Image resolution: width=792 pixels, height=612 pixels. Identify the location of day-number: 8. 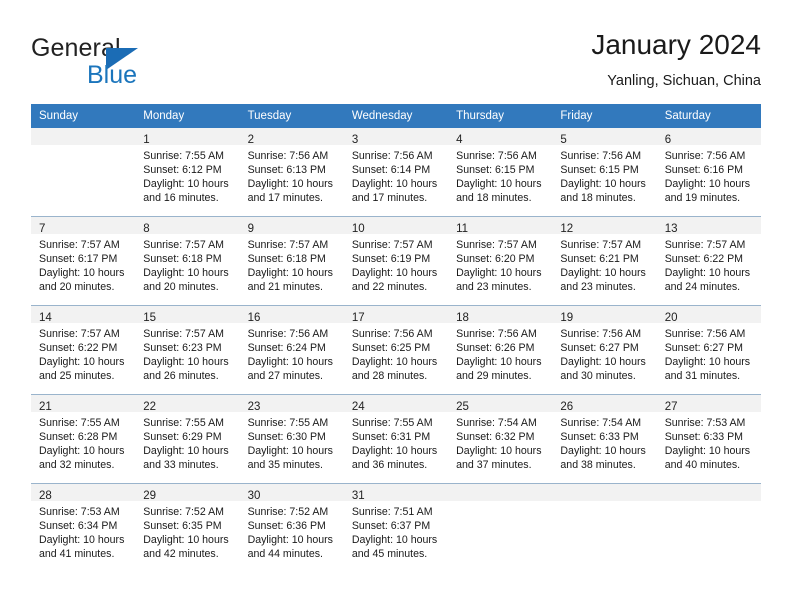
(146, 229).